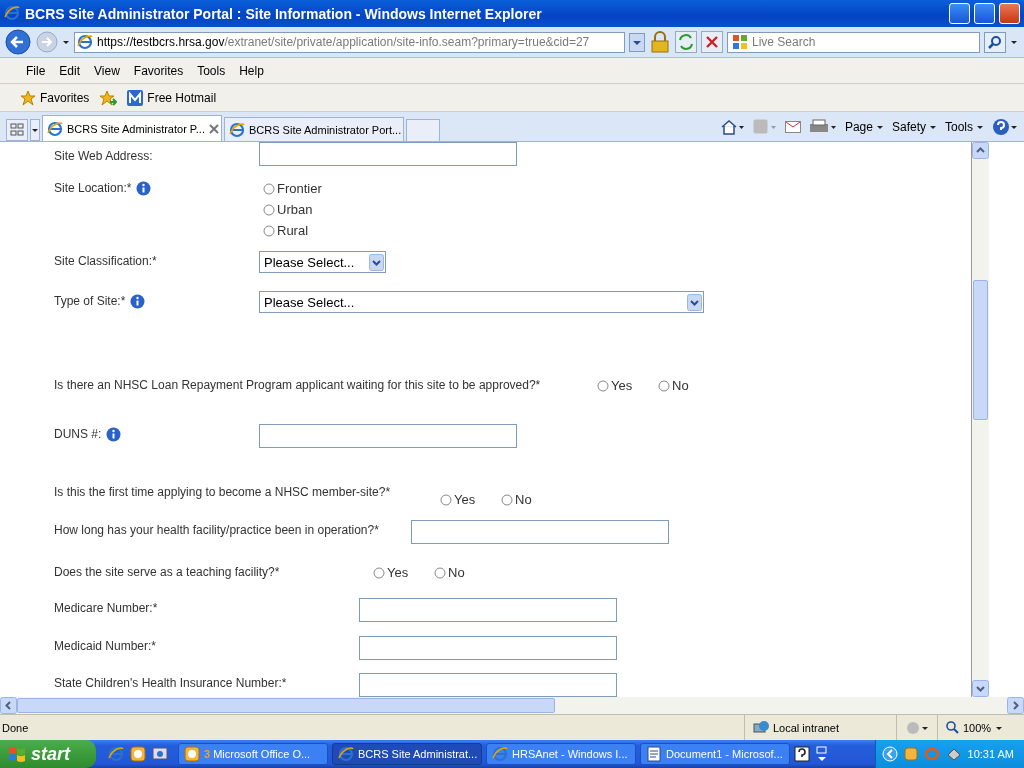 The height and width of the screenshot is (768, 1024). I want to click on padlock-icon, so click(660, 42).